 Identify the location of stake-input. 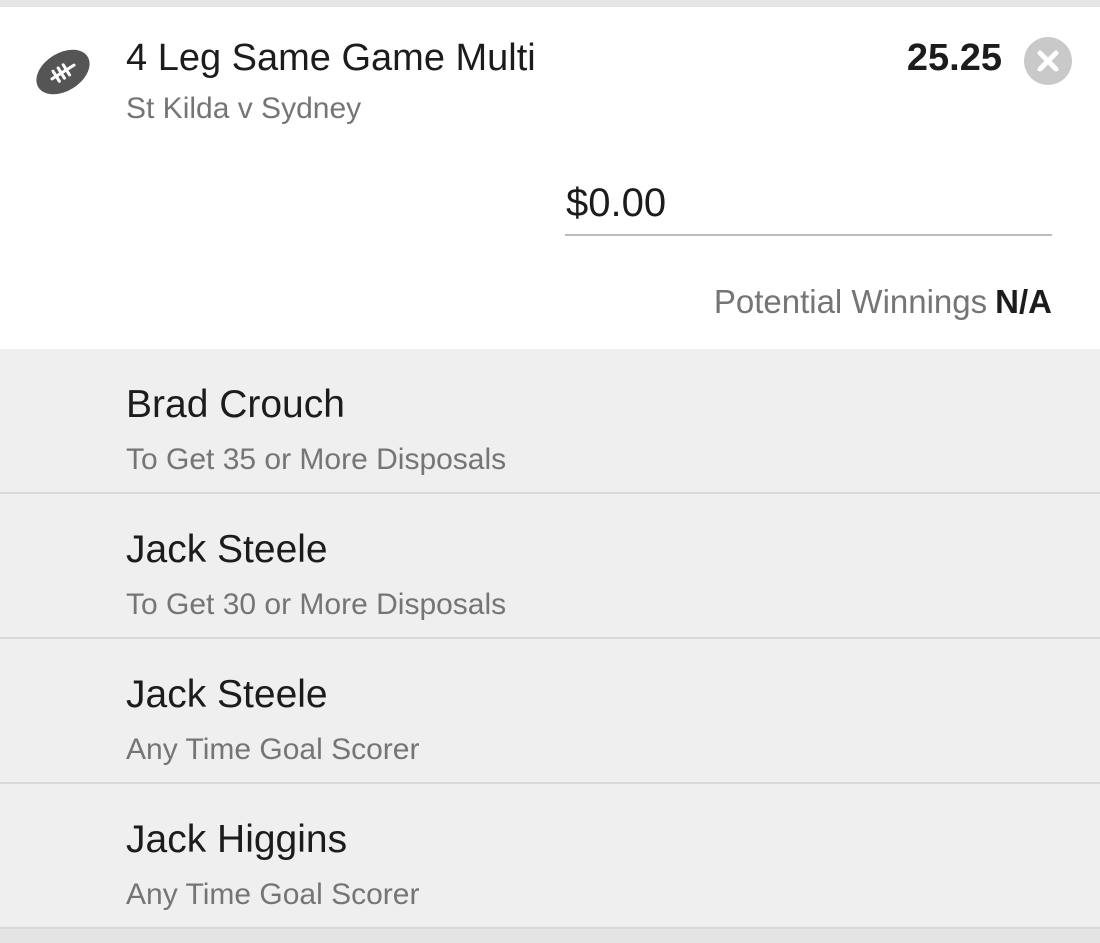
(808, 204).